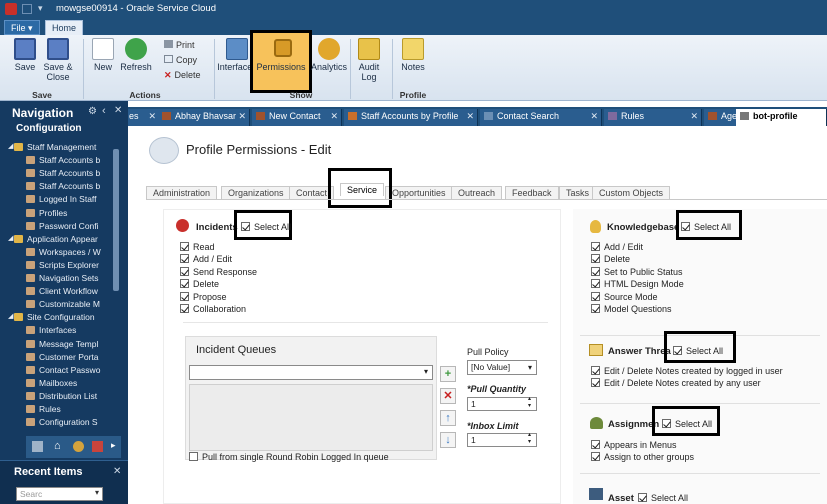 Image resolution: width=827 pixels, height=504 pixels. Describe the element at coordinates (256, 192) in the screenshot. I see `tab-organizations: Organizations` at that location.